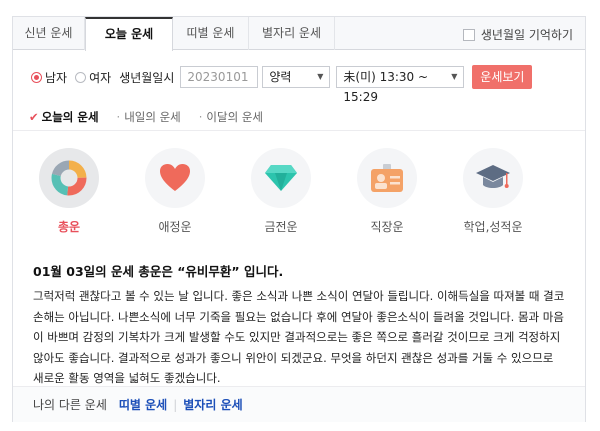 The height and width of the screenshot is (431, 600). Describe the element at coordinates (143, 404) in the screenshot. I see `link-zodiac-animal: 띠별 운세` at that location.